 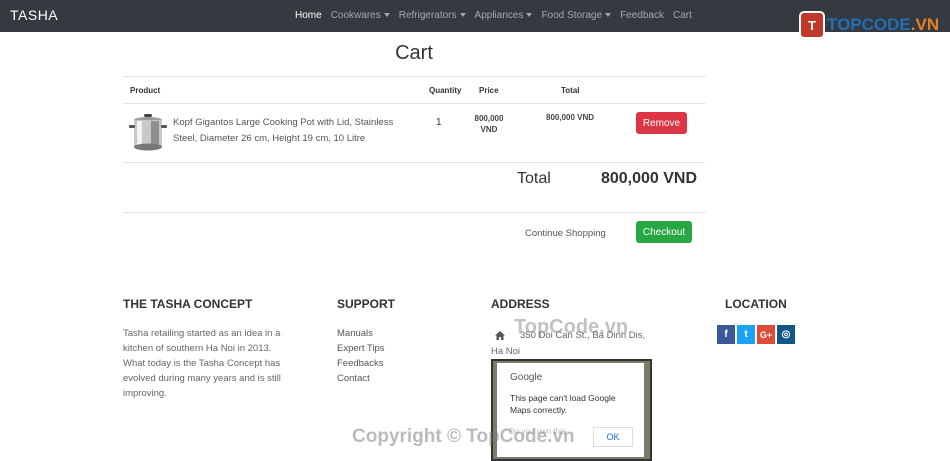 I want to click on footer-concept-title: THE TASHA CONCEPT, so click(x=188, y=304).